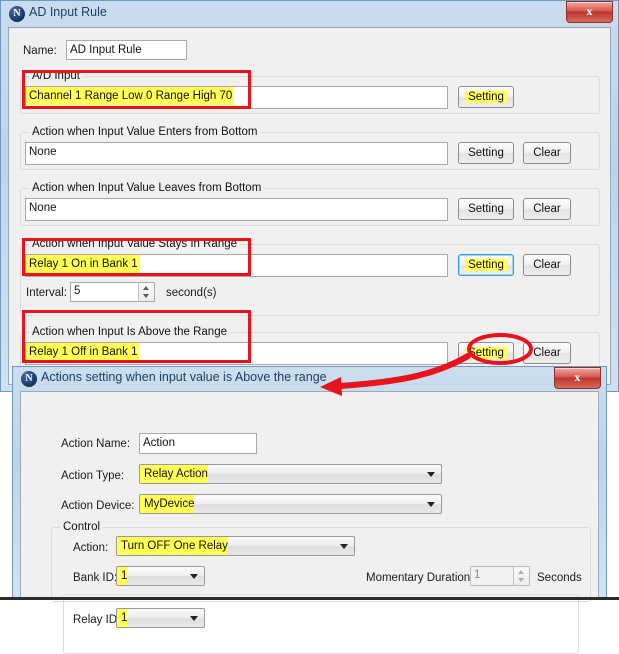  I want to click on action-name-value: Action, so click(159, 443).